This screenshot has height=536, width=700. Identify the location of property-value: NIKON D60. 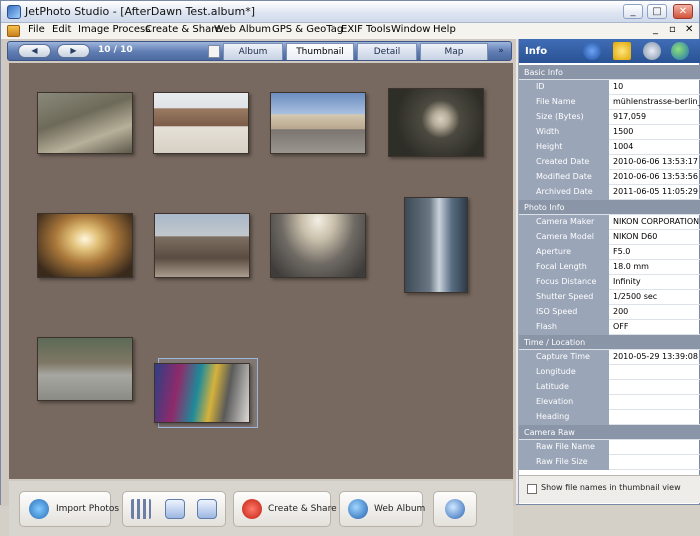
(635, 236).